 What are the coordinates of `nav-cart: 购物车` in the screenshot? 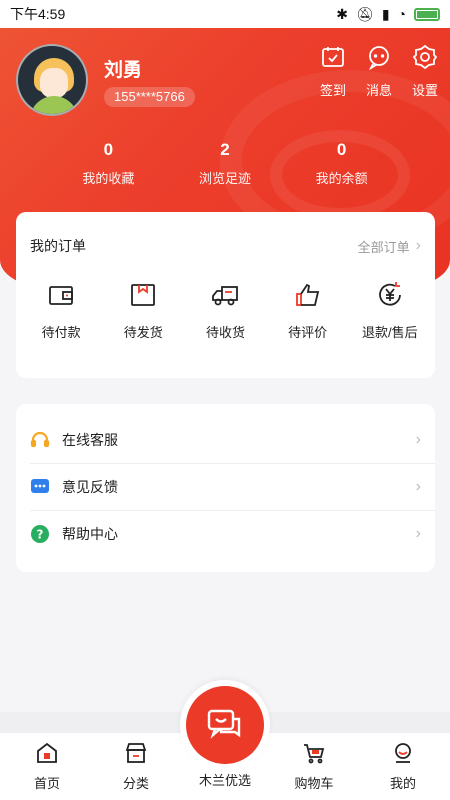 It's located at (314, 766).